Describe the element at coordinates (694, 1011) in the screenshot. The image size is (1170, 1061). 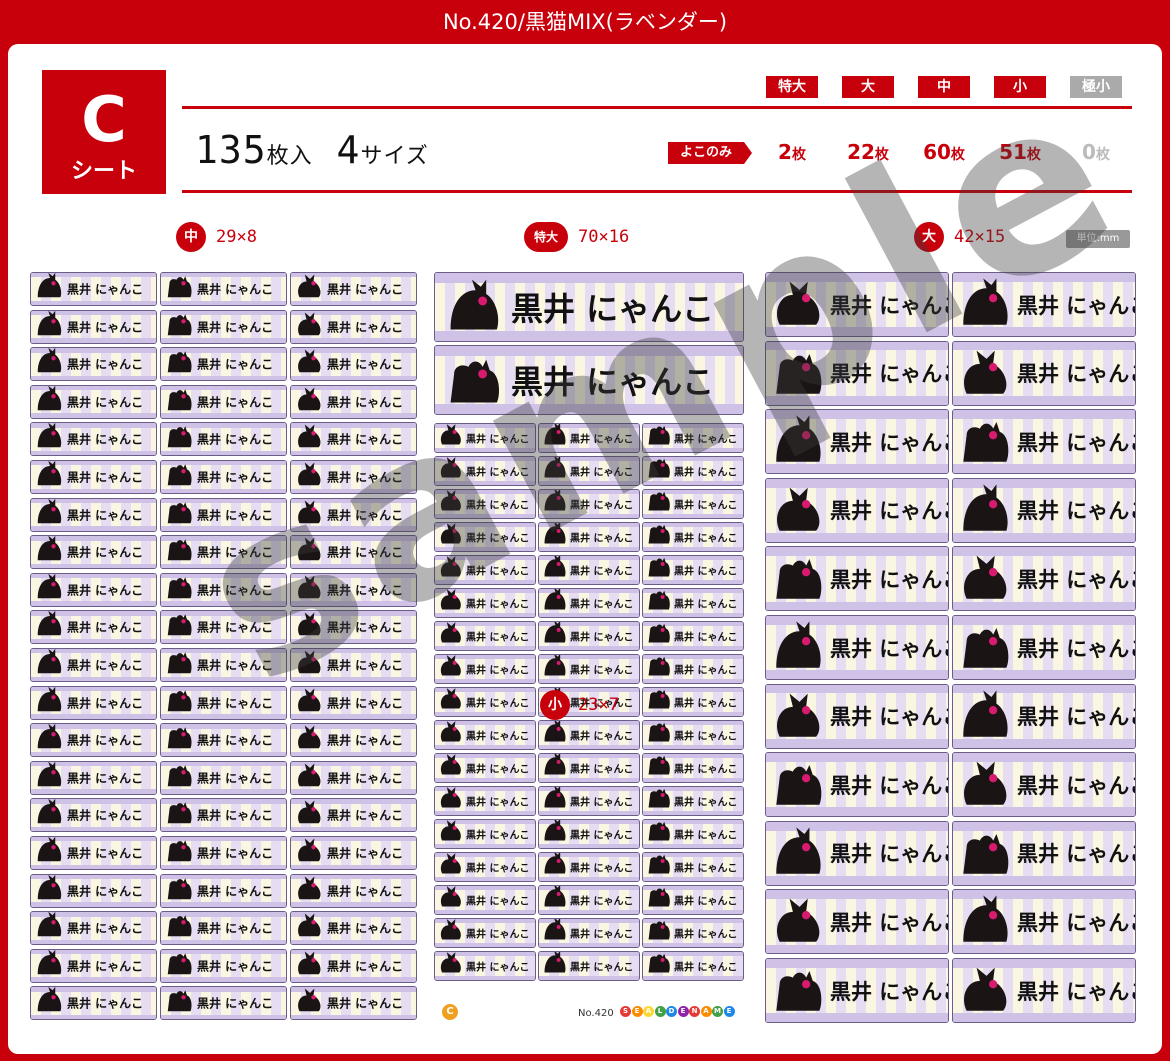
I see `brand-letter: N` at that location.